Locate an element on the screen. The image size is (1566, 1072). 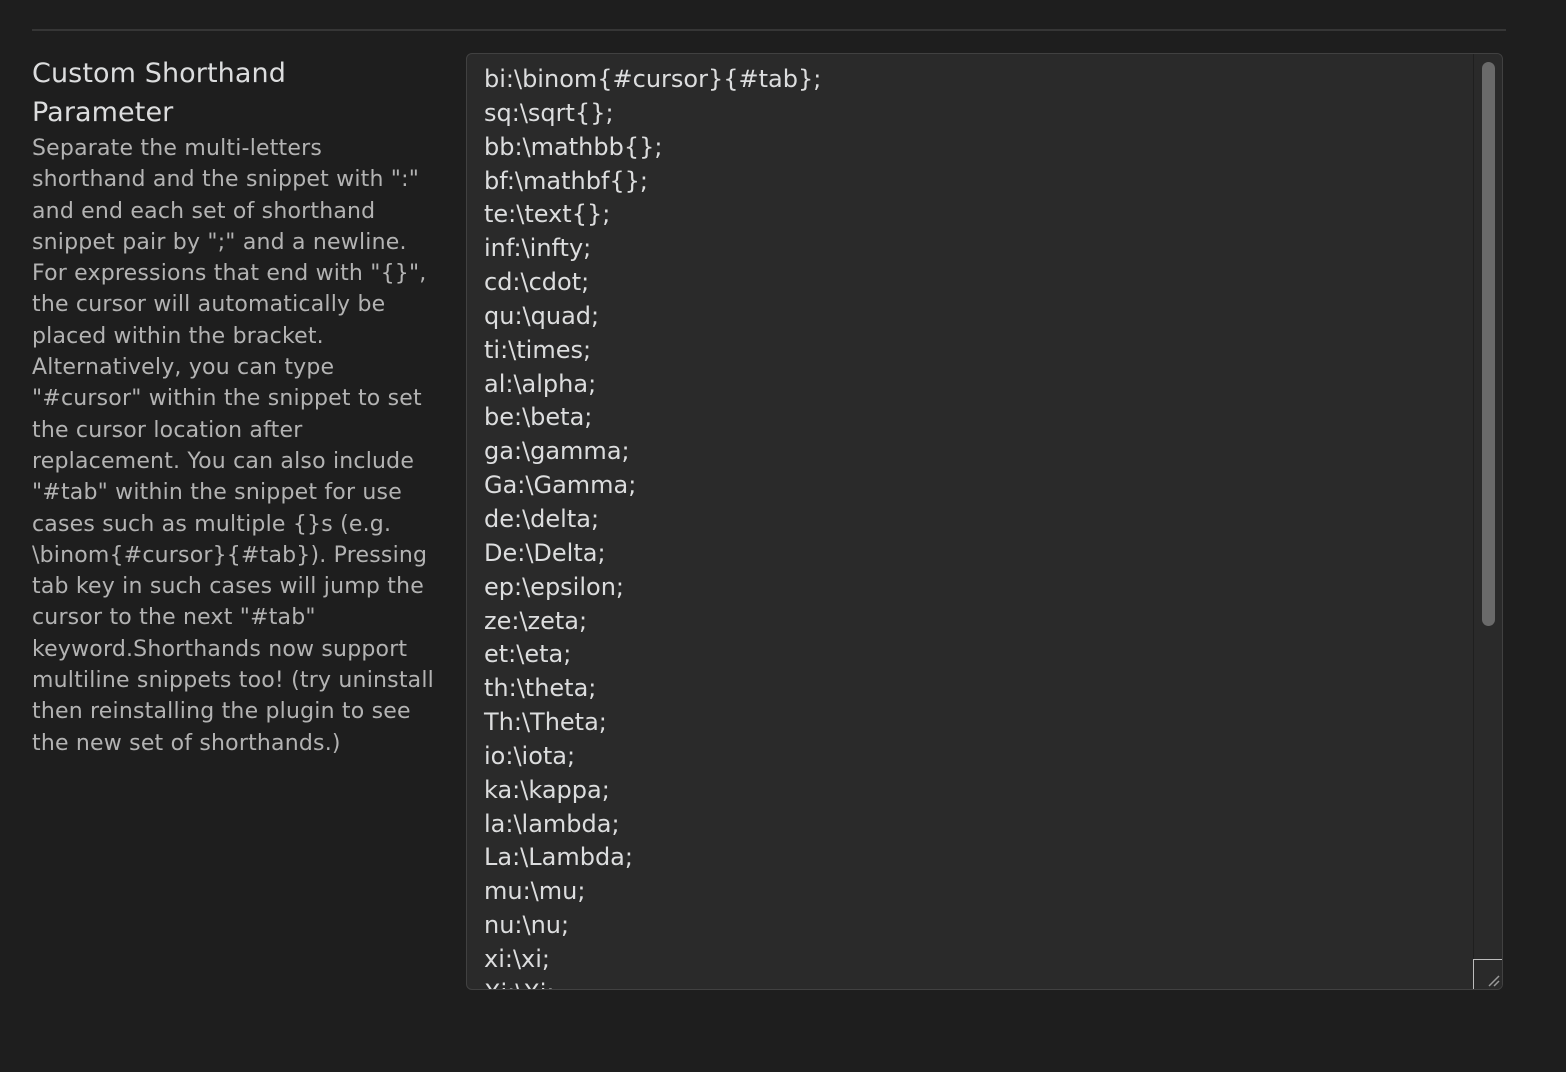
textarea-scrollbar-thumb is located at coordinates (1488, 344).